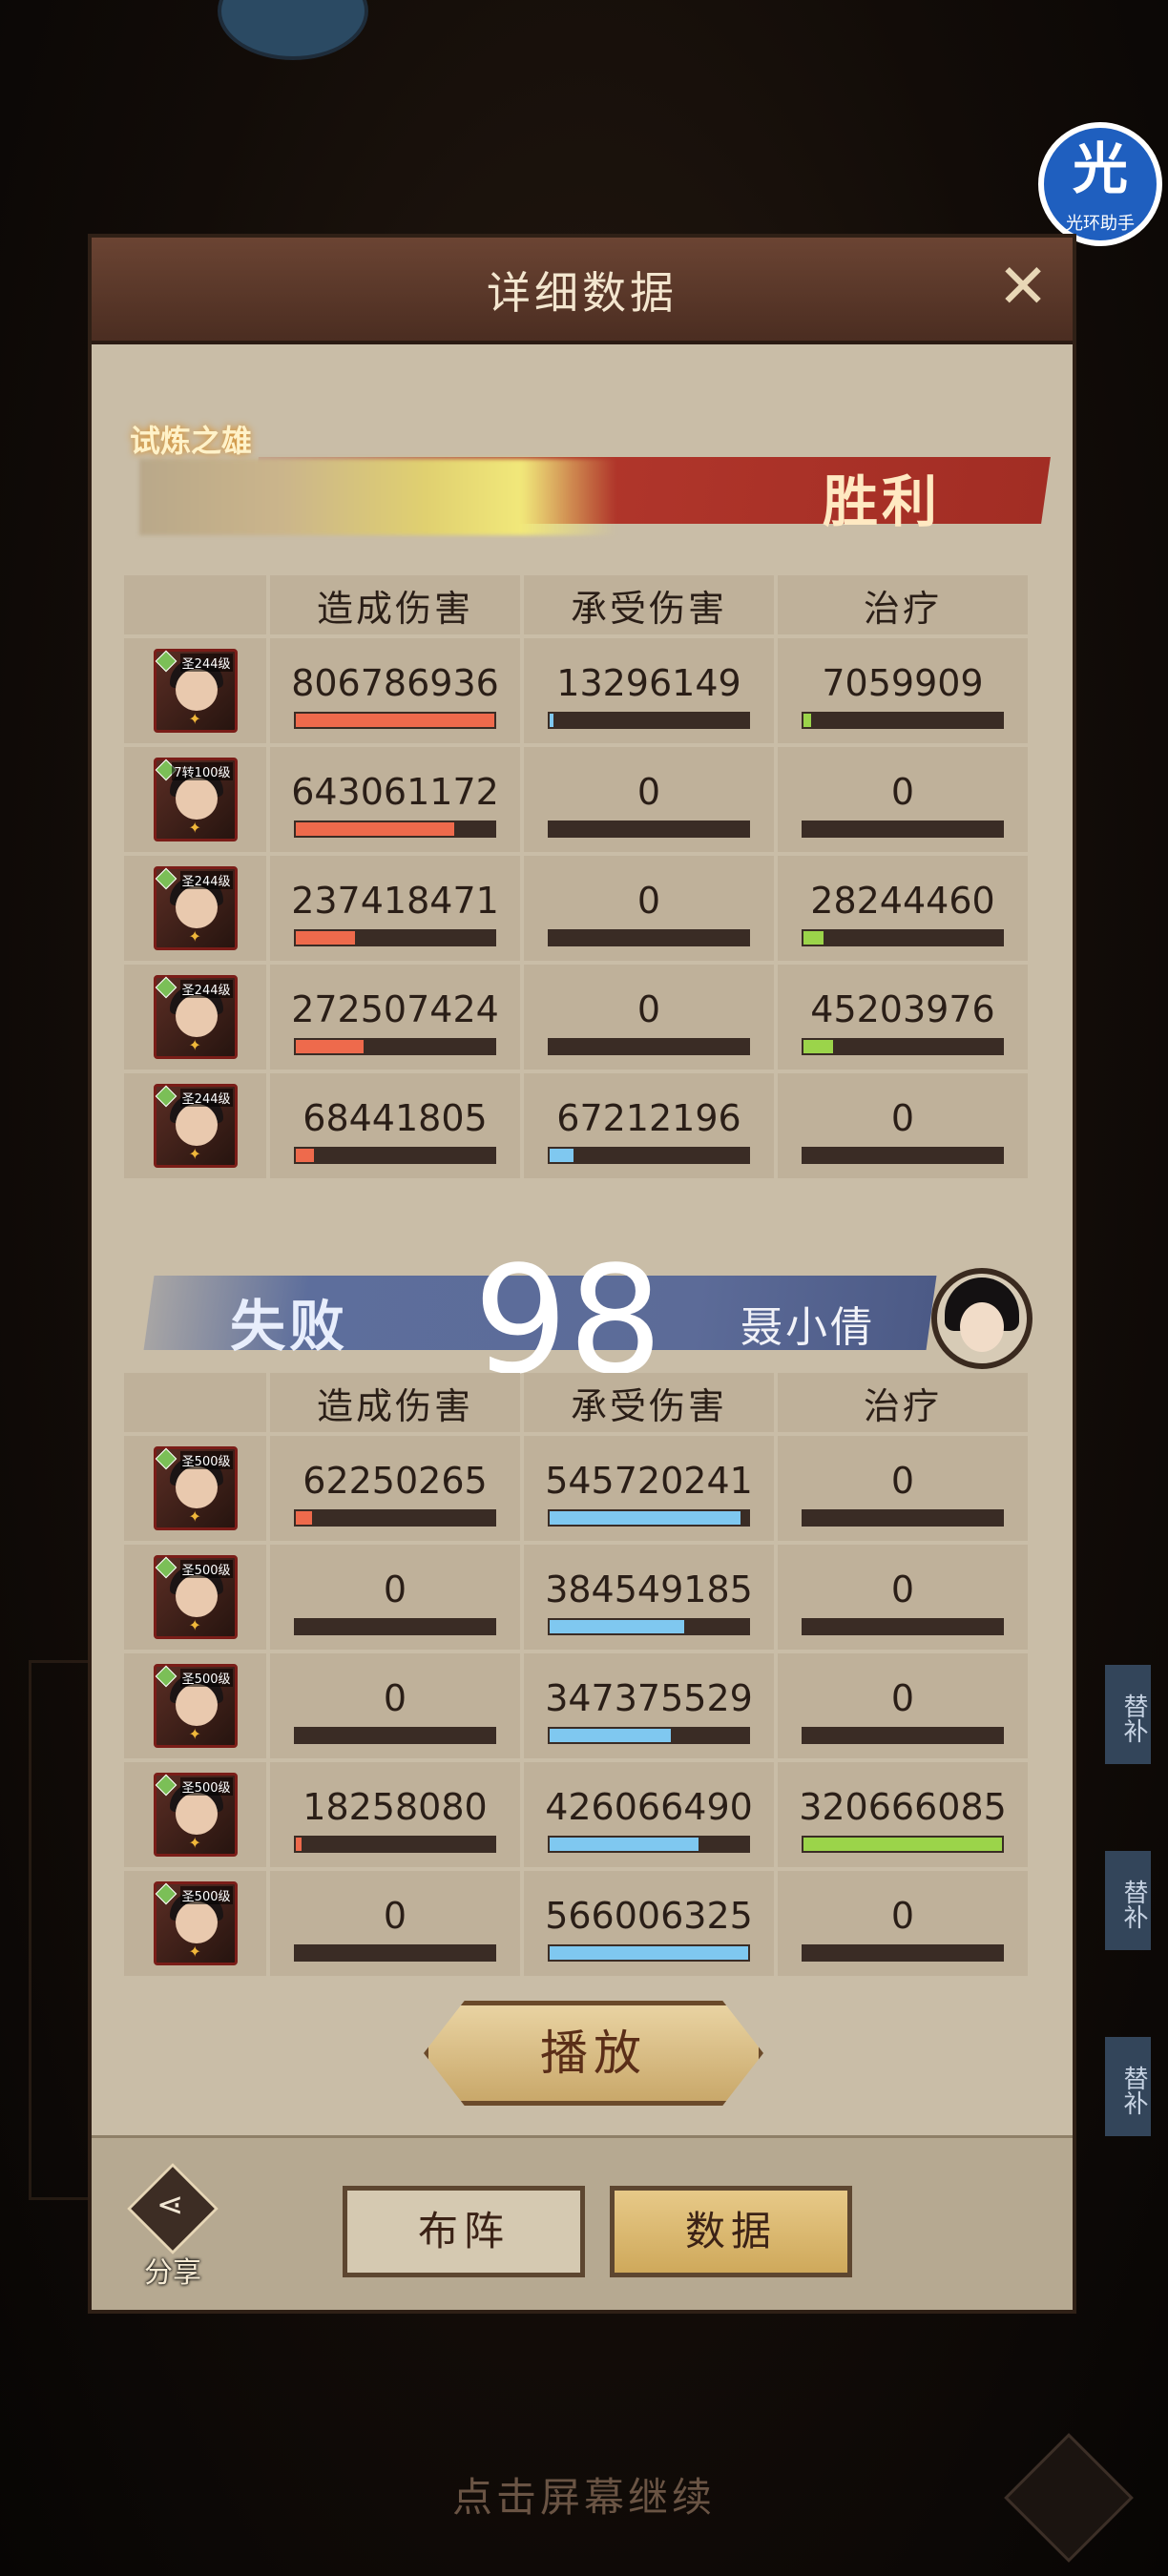 Image resolution: width=1168 pixels, height=2576 pixels. What do you see at coordinates (903, 1814) in the screenshot?
I see `healing-cell: 320666085` at bounding box center [903, 1814].